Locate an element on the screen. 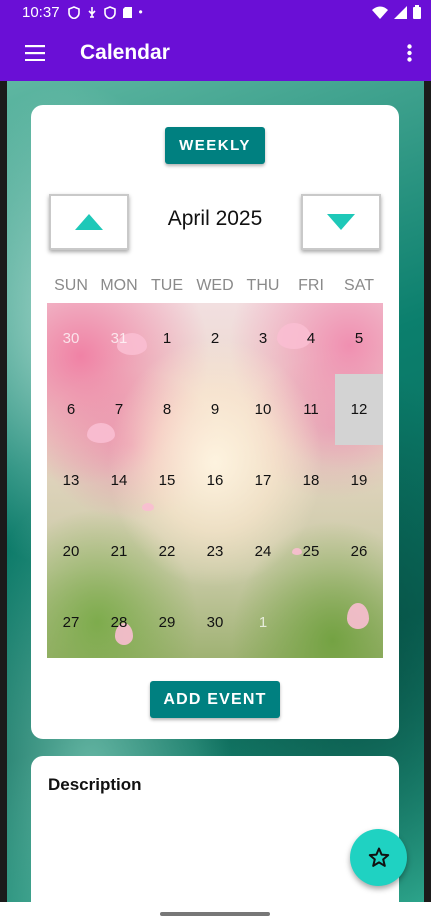  calendar-day-cell: 13 is located at coordinates (71, 480).